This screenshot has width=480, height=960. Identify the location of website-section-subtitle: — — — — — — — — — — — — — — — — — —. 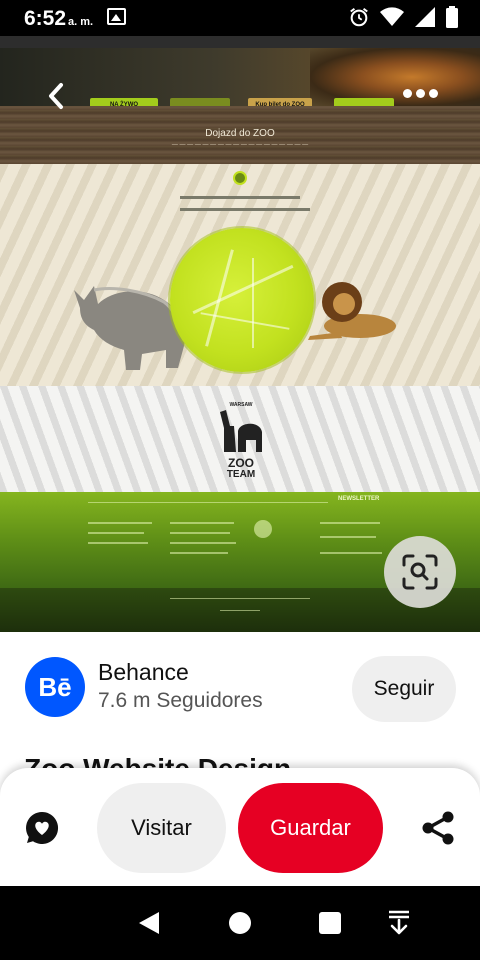
(240, 145).